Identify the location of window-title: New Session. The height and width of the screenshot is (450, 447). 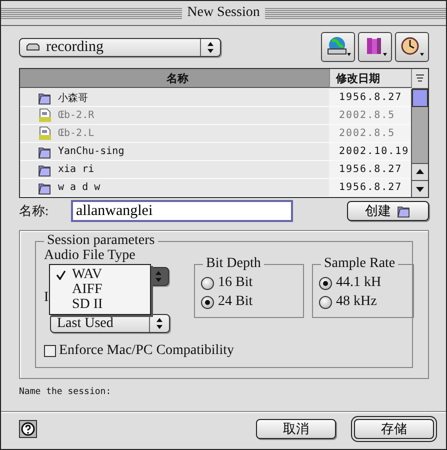
(223, 13).